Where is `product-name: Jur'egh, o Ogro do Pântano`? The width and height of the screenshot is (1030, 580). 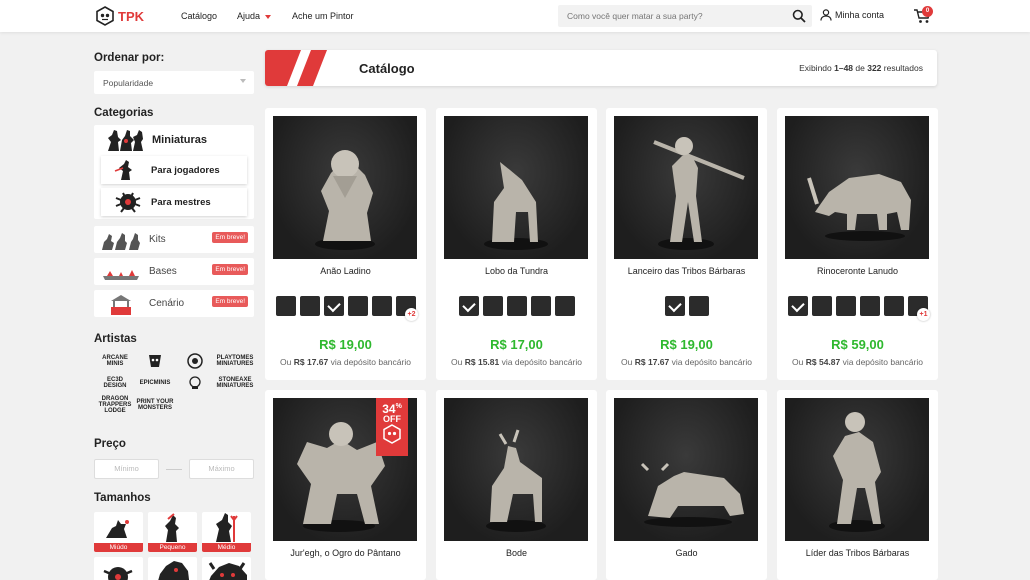
product-name: Jur'egh, o Ogro do Pântano is located at coordinates (345, 553).